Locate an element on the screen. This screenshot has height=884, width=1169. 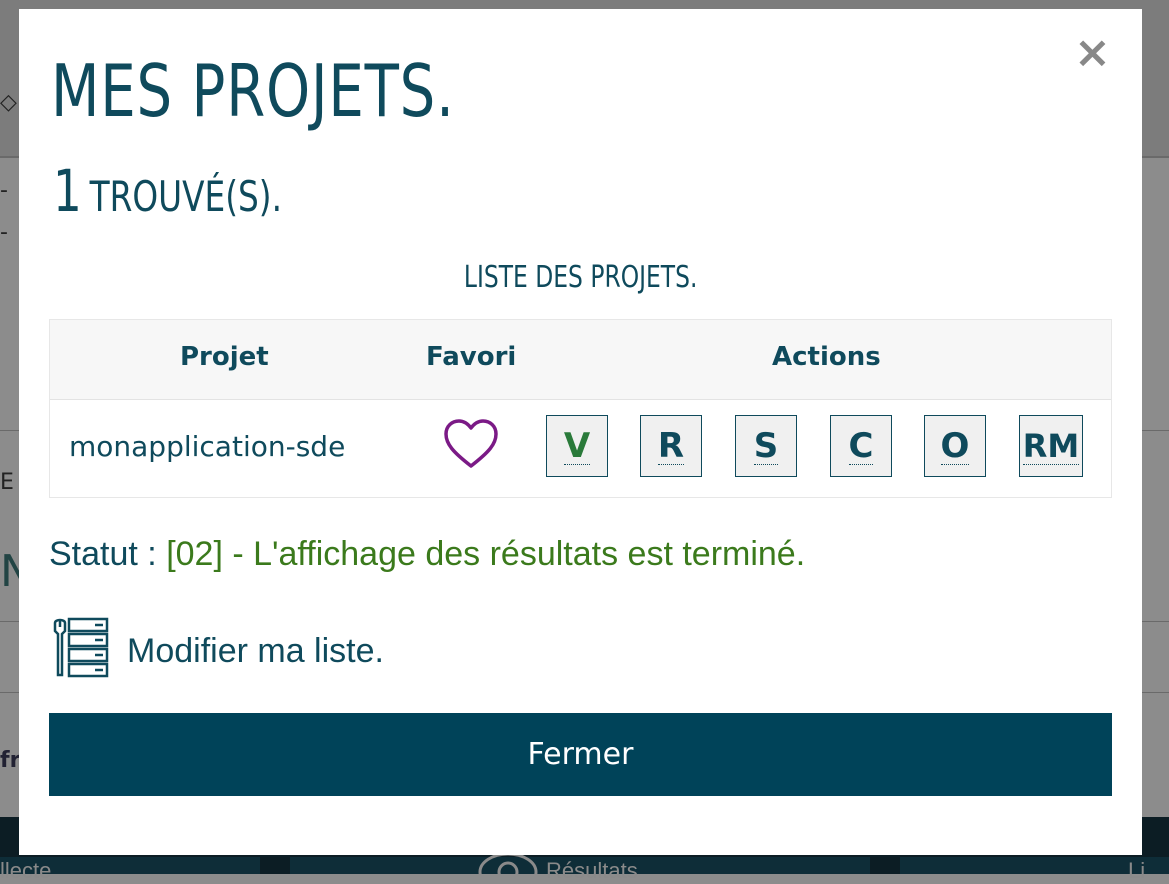
list-tools-icon is located at coordinates (81, 647).